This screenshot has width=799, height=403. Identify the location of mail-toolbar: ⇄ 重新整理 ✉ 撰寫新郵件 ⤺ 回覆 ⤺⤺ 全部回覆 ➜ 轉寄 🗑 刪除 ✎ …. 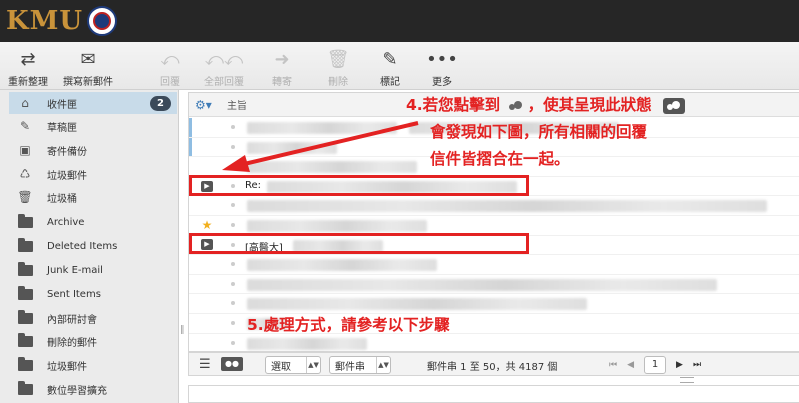
(399, 66).